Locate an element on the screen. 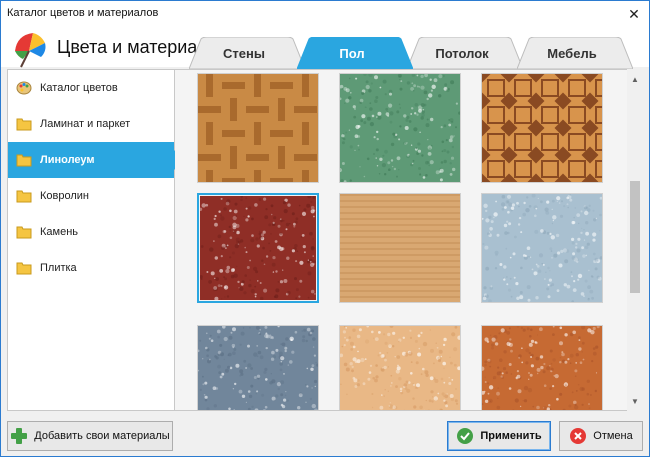  check-icon is located at coordinates (465, 436).